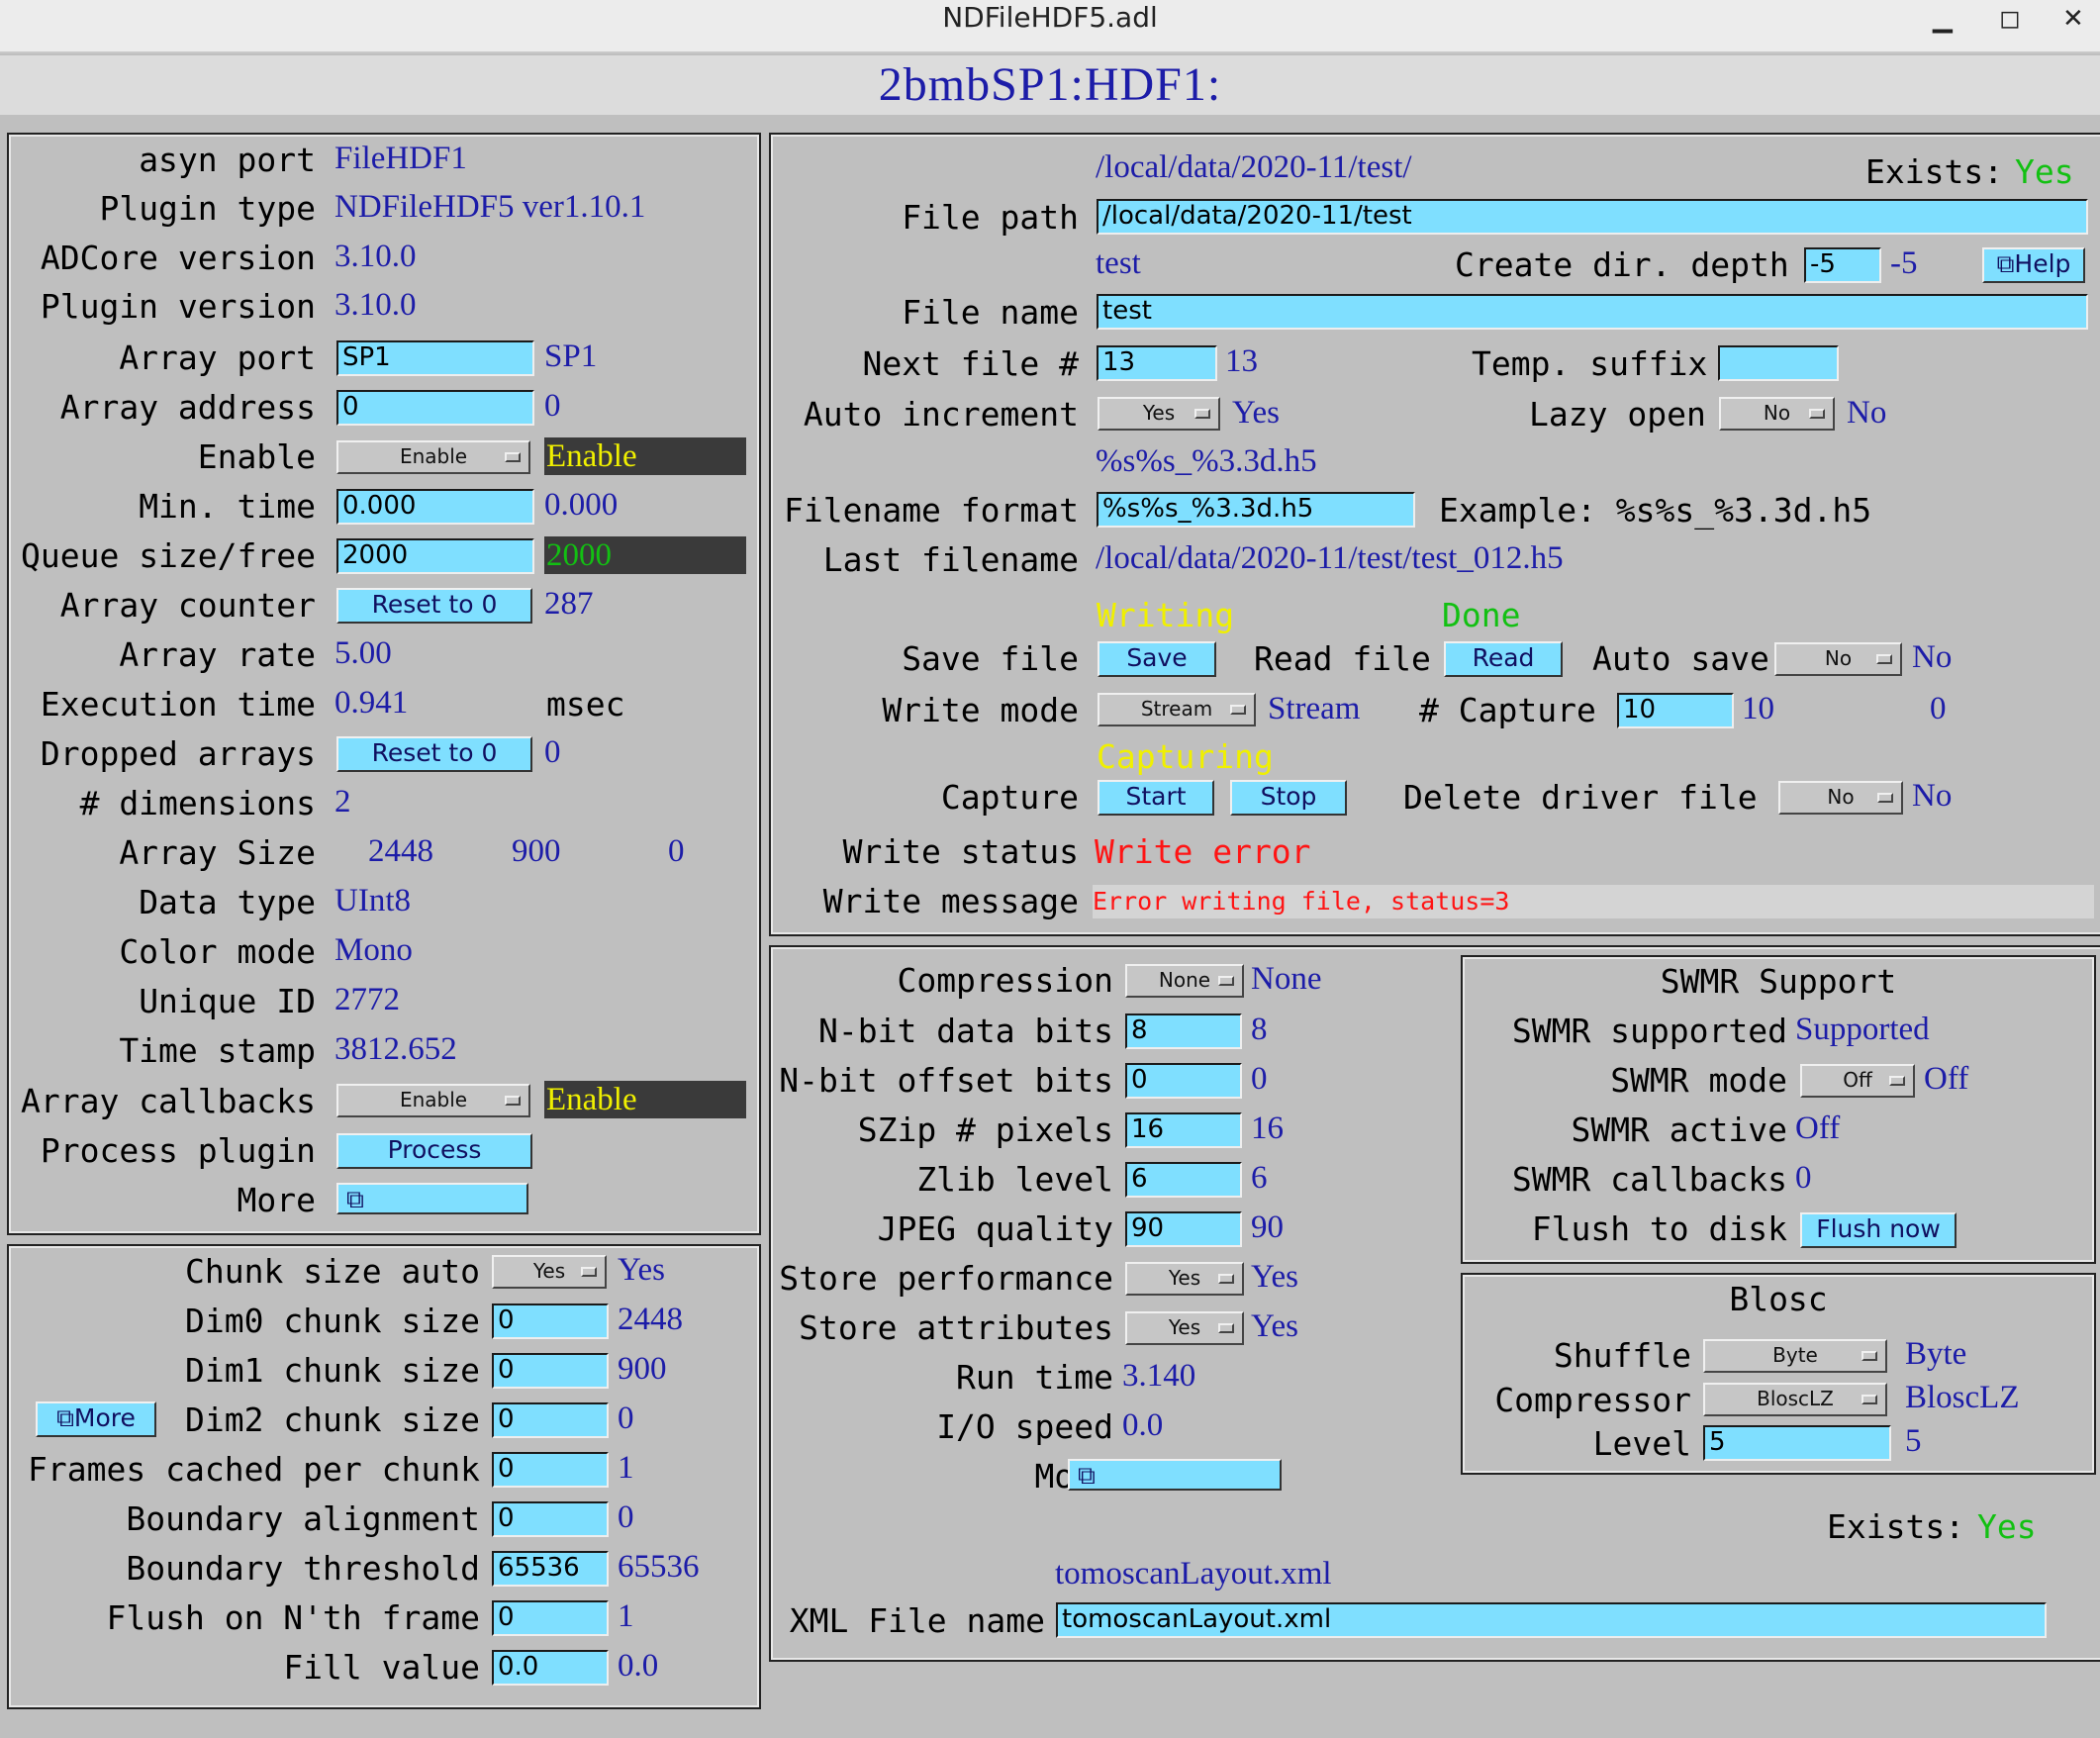 The width and height of the screenshot is (2100, 1738). Describe the element at coordinates (1288, 798) in the screenshot. I see `capture-stop-button: Stop` at that location.